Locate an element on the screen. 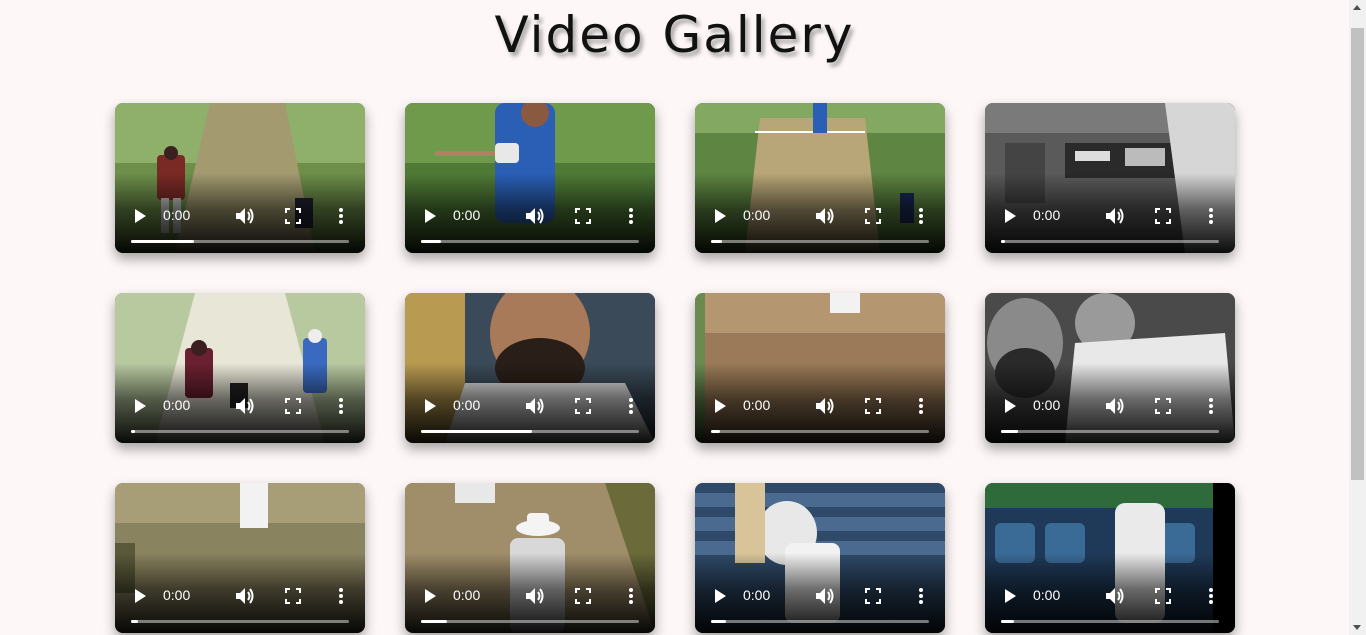 Image resolution: width=1366 pixels, height=635 pixels. vertical-scrollbar is located at coordinates (1357, 317).